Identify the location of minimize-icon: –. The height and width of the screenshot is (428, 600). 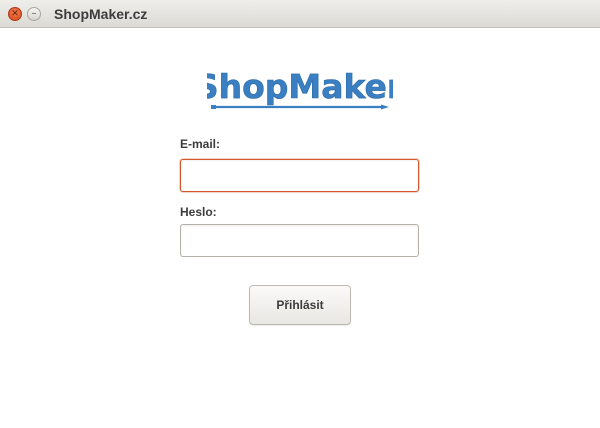
(34, 13).